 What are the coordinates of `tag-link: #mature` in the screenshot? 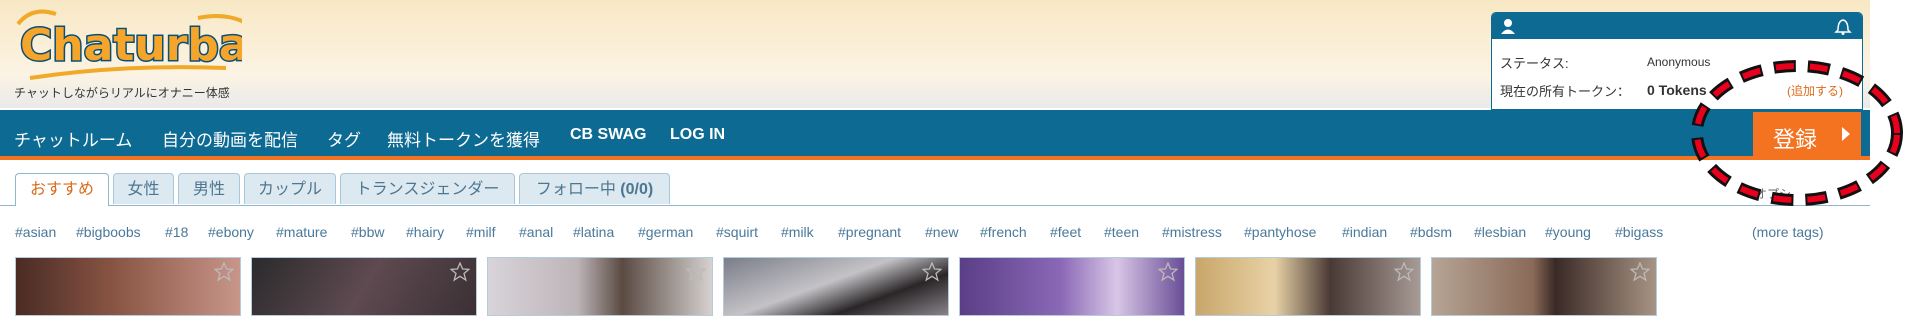 It's located at (301, 232).